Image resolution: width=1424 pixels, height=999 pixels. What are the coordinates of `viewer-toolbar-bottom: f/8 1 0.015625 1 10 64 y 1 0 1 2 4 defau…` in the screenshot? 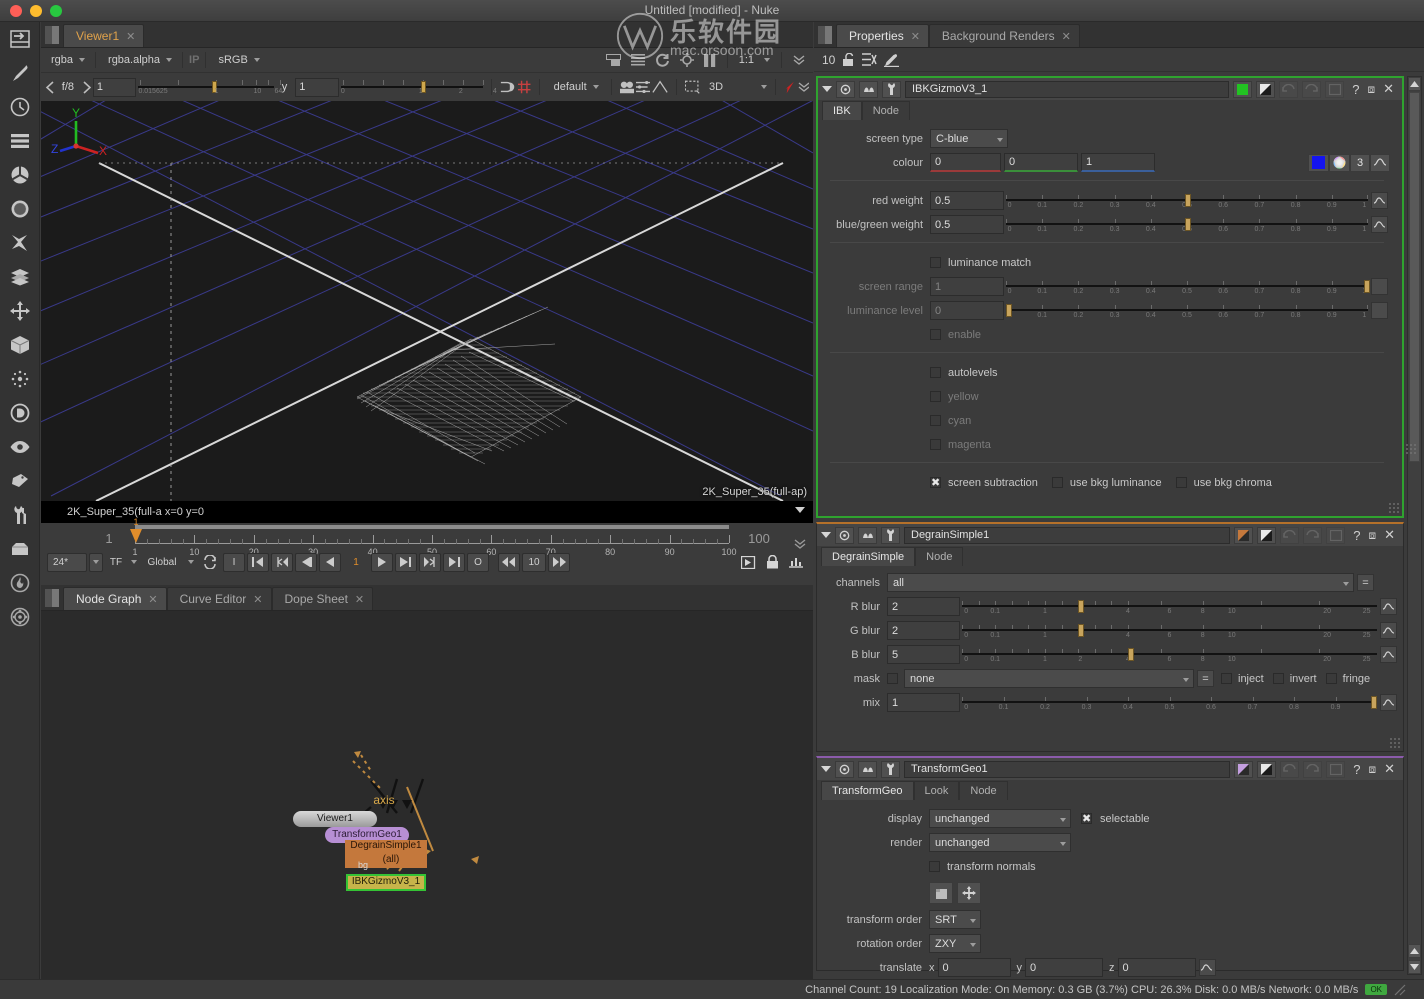 It's located at (427, 87).